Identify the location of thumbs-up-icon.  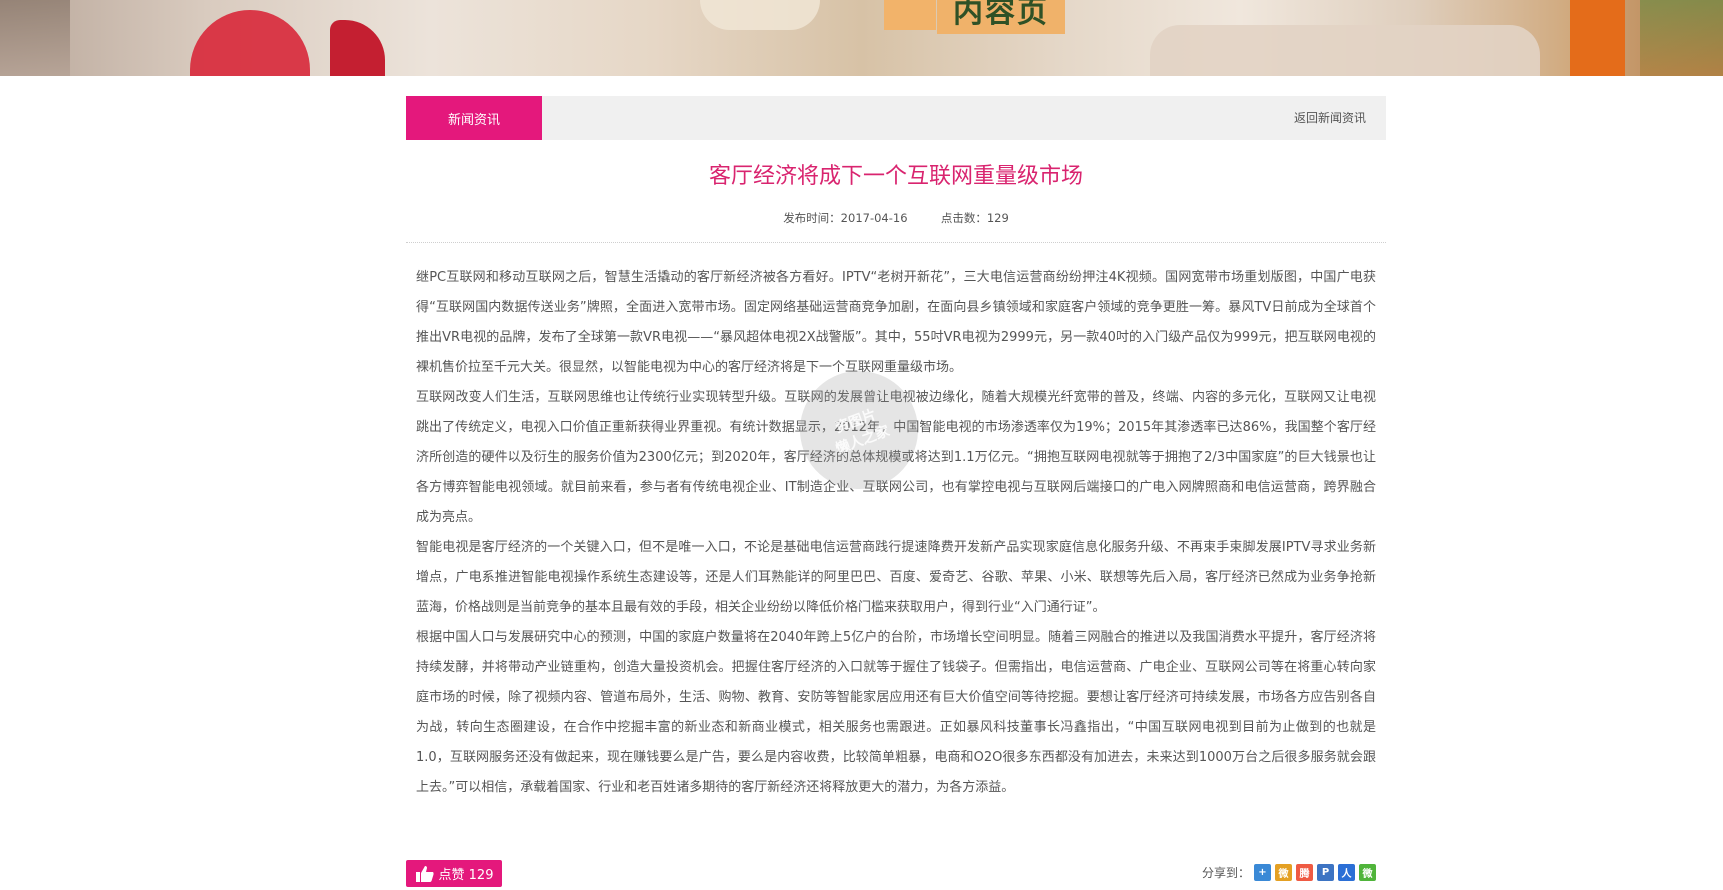
(424, 873).